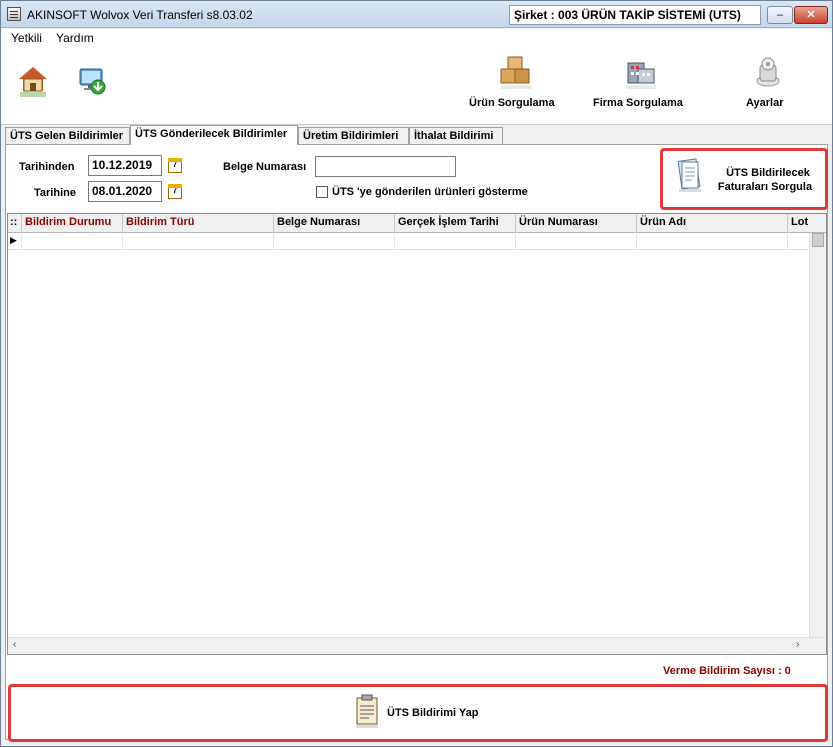  I want to click on clipboard-icon, so click(367, 712).